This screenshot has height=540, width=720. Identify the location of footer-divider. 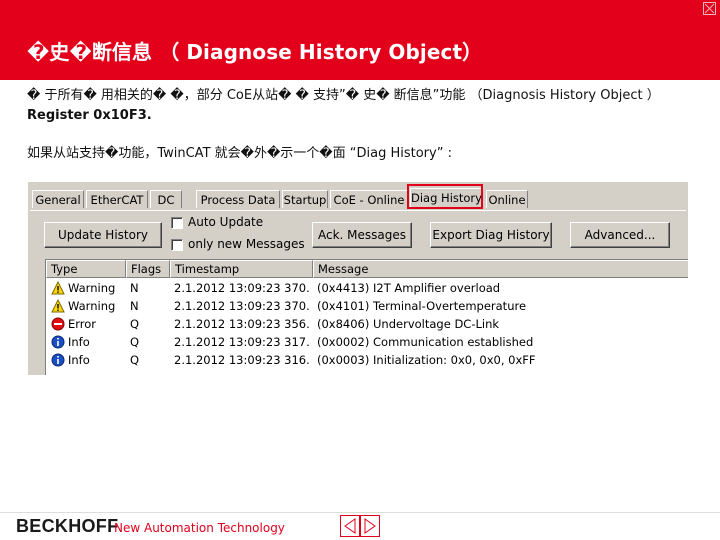
(360, 512).